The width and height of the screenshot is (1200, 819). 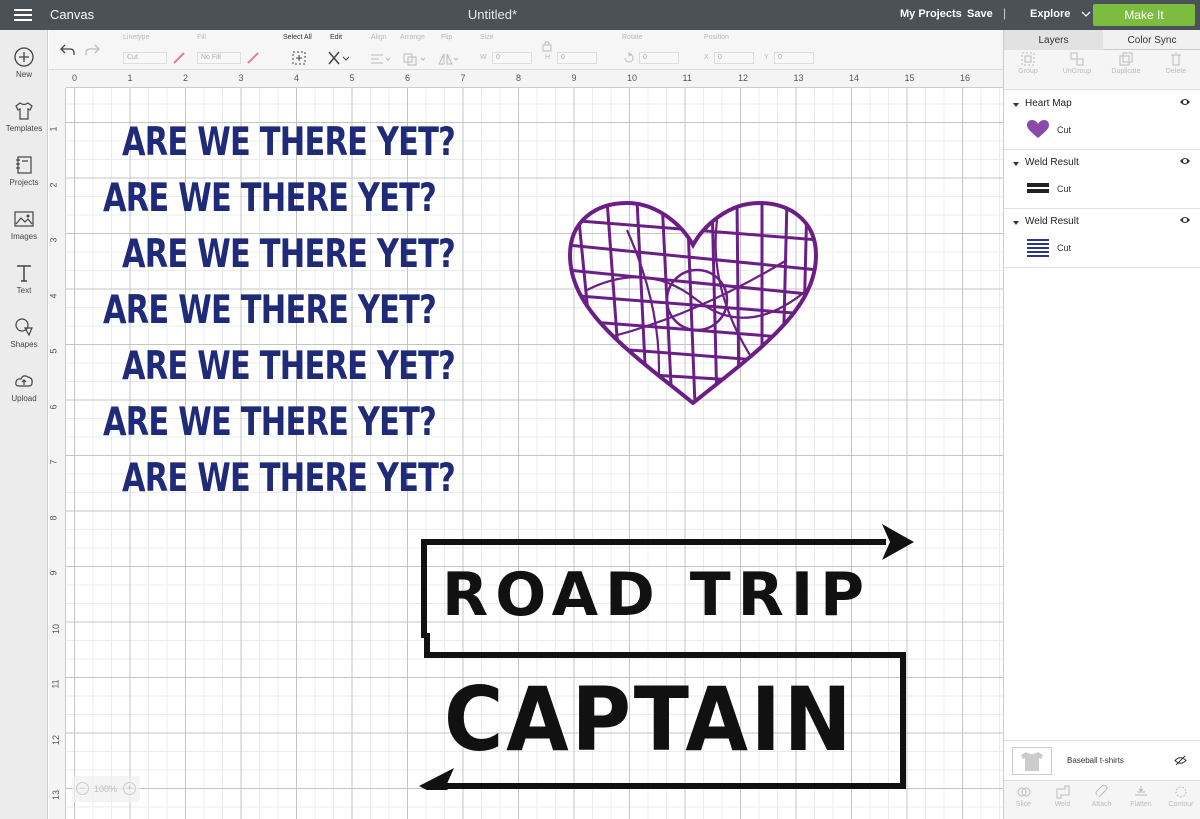 I want to click on x-position-input: 0, so click(x=734, y=58).